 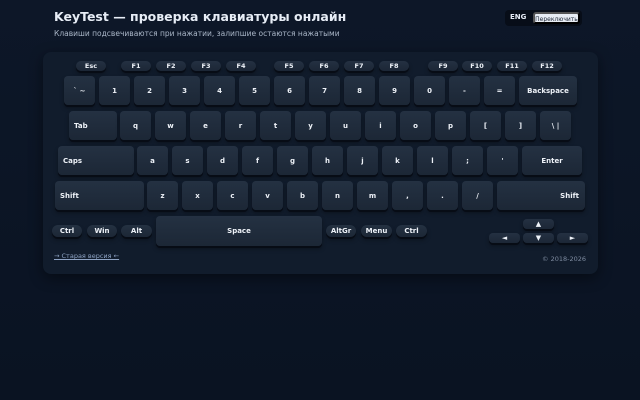 What do you see at coordinates (184, 90) in the screenshot?
I see `key-3: 3` at bounding box center [184, 90].